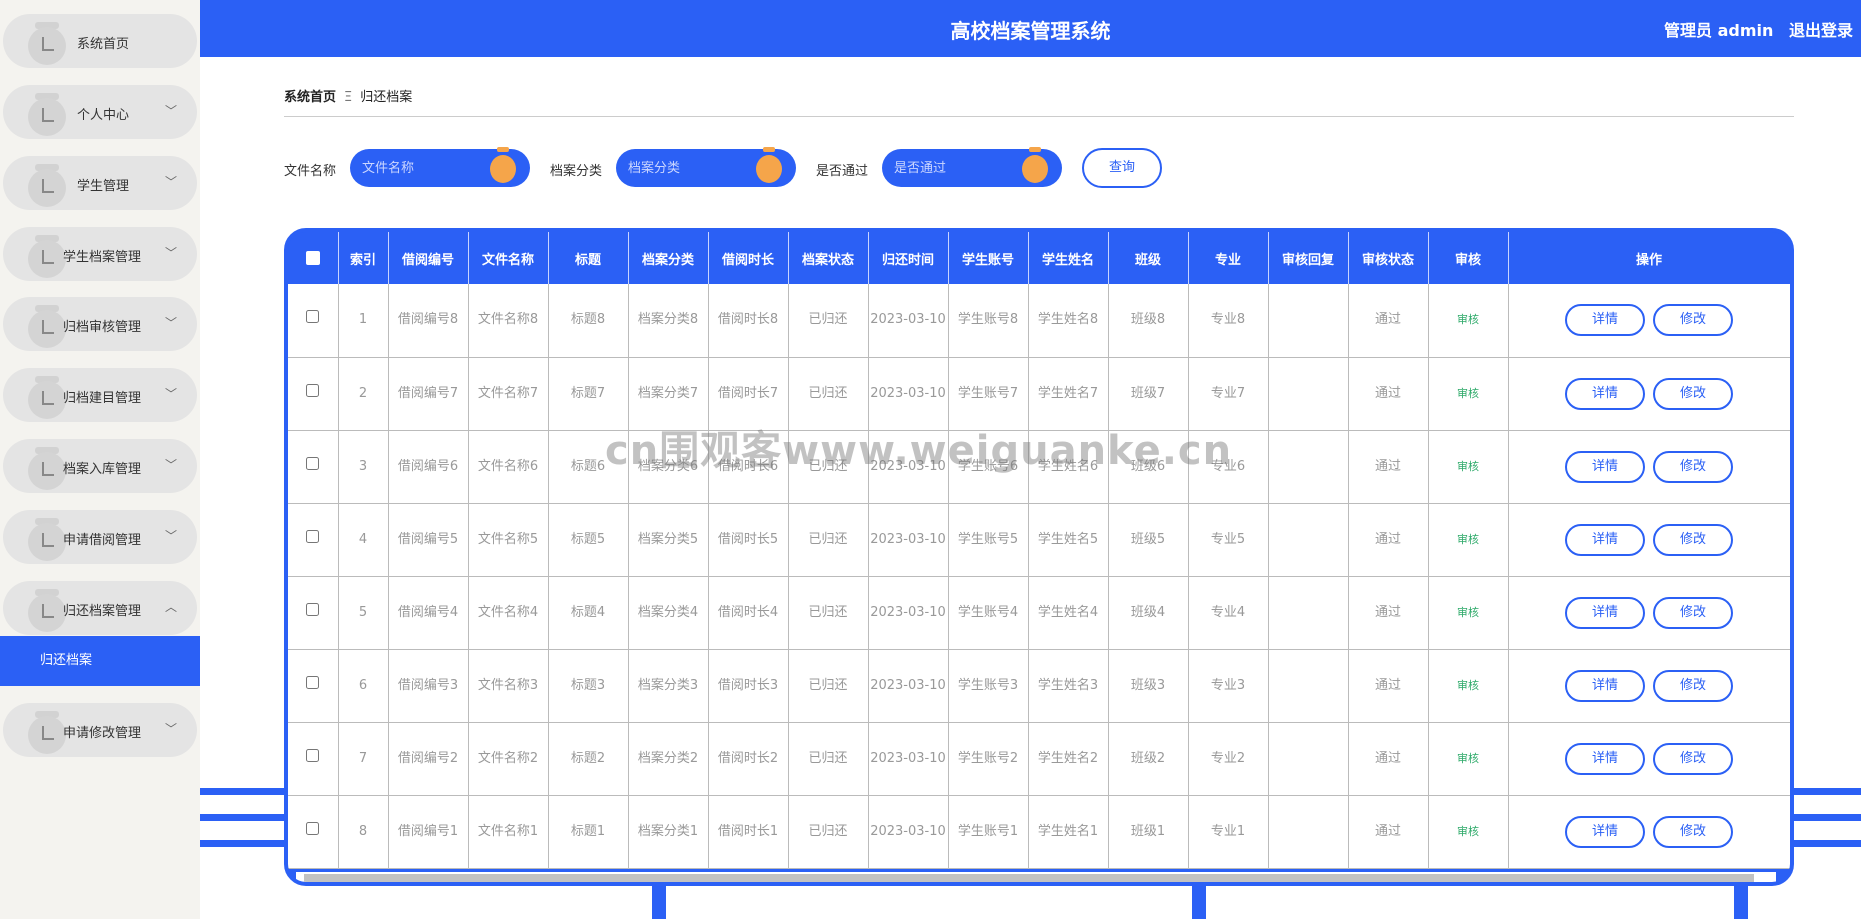  What do you see at coordinates (1068, 394) in the screenshot?
I see `table-cell-student: 学生姓名7` at bounding box center [1068, 394].